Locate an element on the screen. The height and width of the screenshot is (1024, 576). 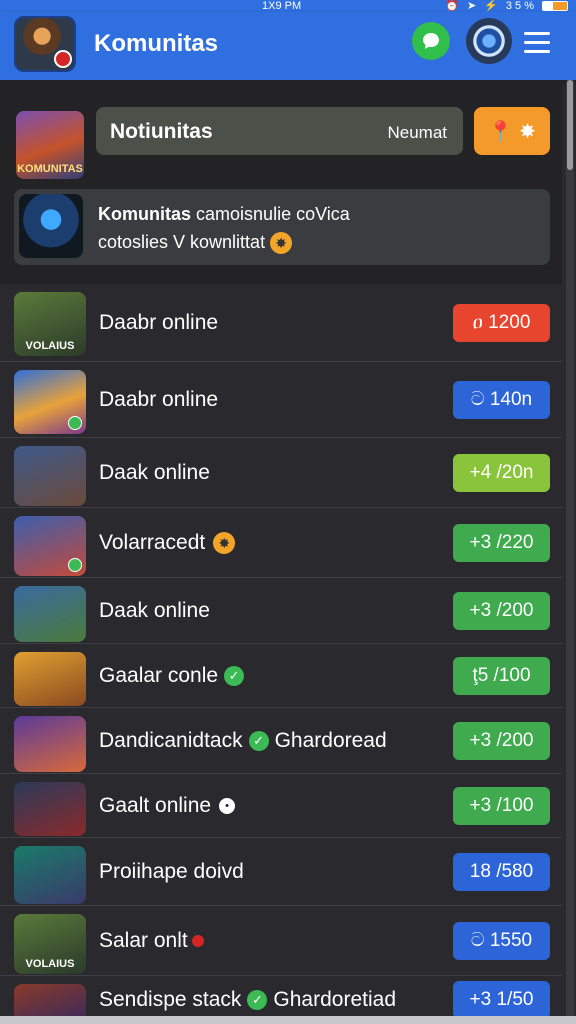
pin-icon: 📍 is located at coordinates (501, 131).